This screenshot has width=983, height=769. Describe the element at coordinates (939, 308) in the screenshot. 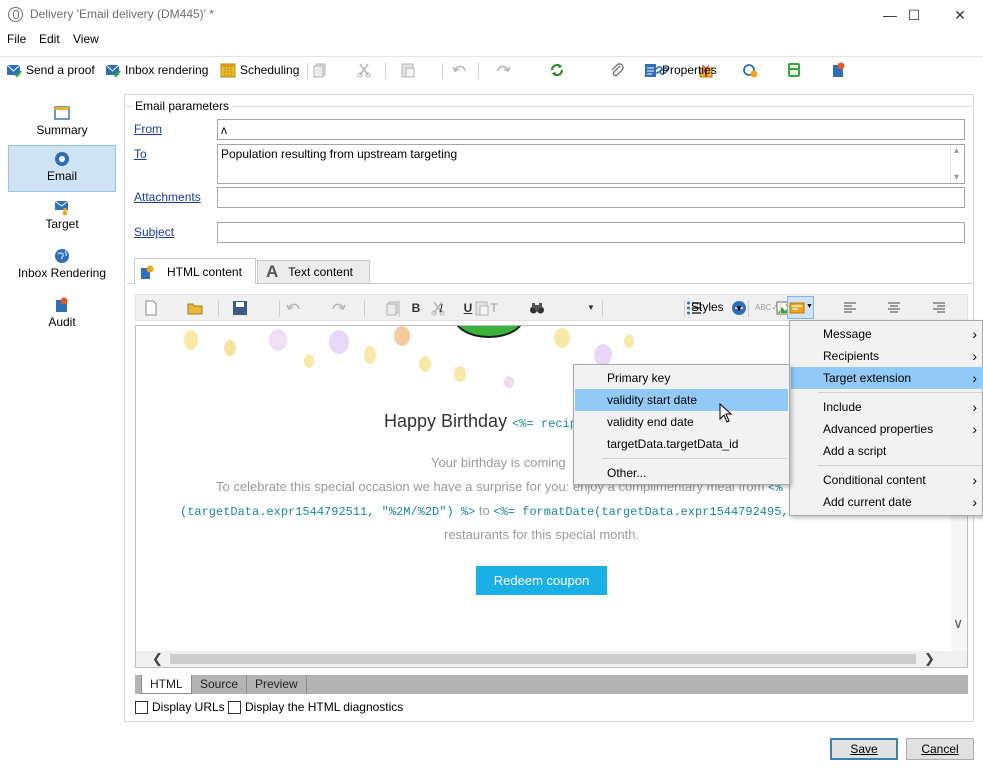

I see `align-right-icon` at that location.